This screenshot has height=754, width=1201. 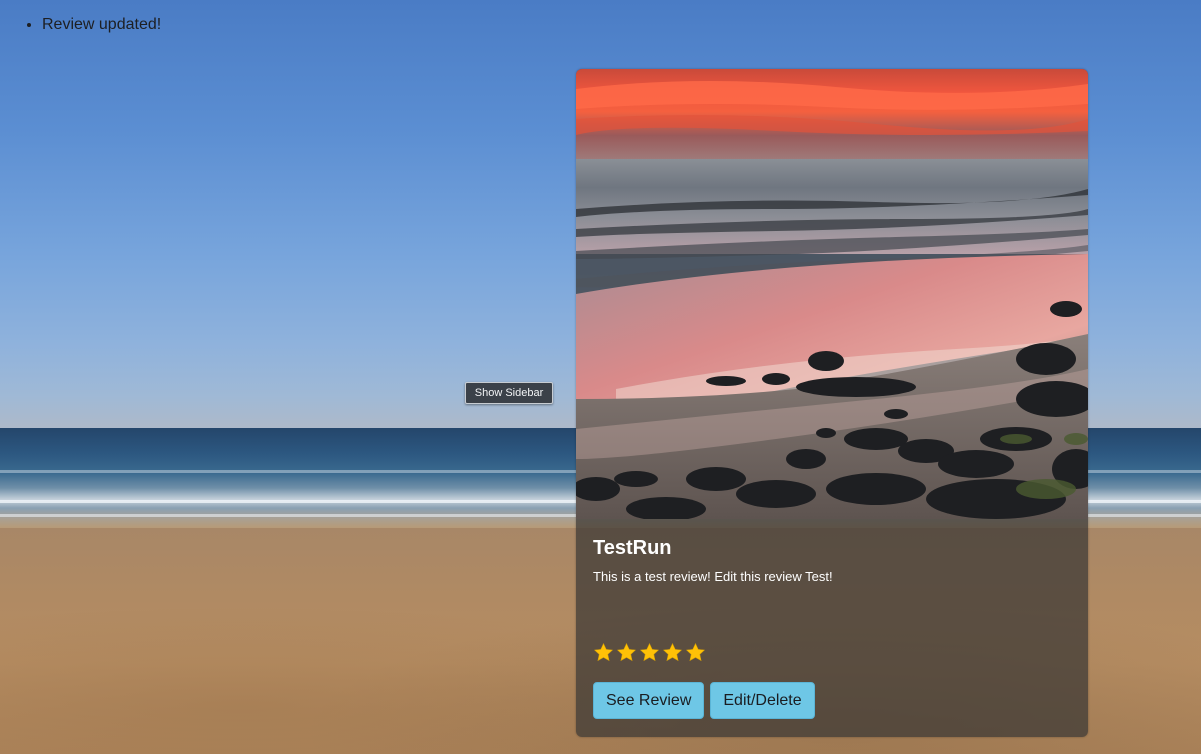 What do you see at coordinates (101, 24) in the screenshot?
I see `flash-message: Review updated!` at bounding box center [101, 24].